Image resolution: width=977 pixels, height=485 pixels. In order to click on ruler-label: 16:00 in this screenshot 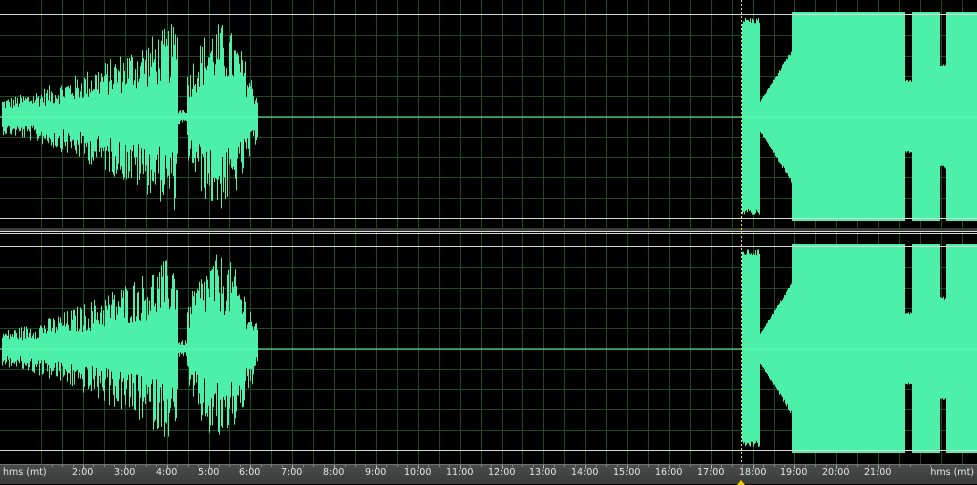, I will do `click(669, 472)`.